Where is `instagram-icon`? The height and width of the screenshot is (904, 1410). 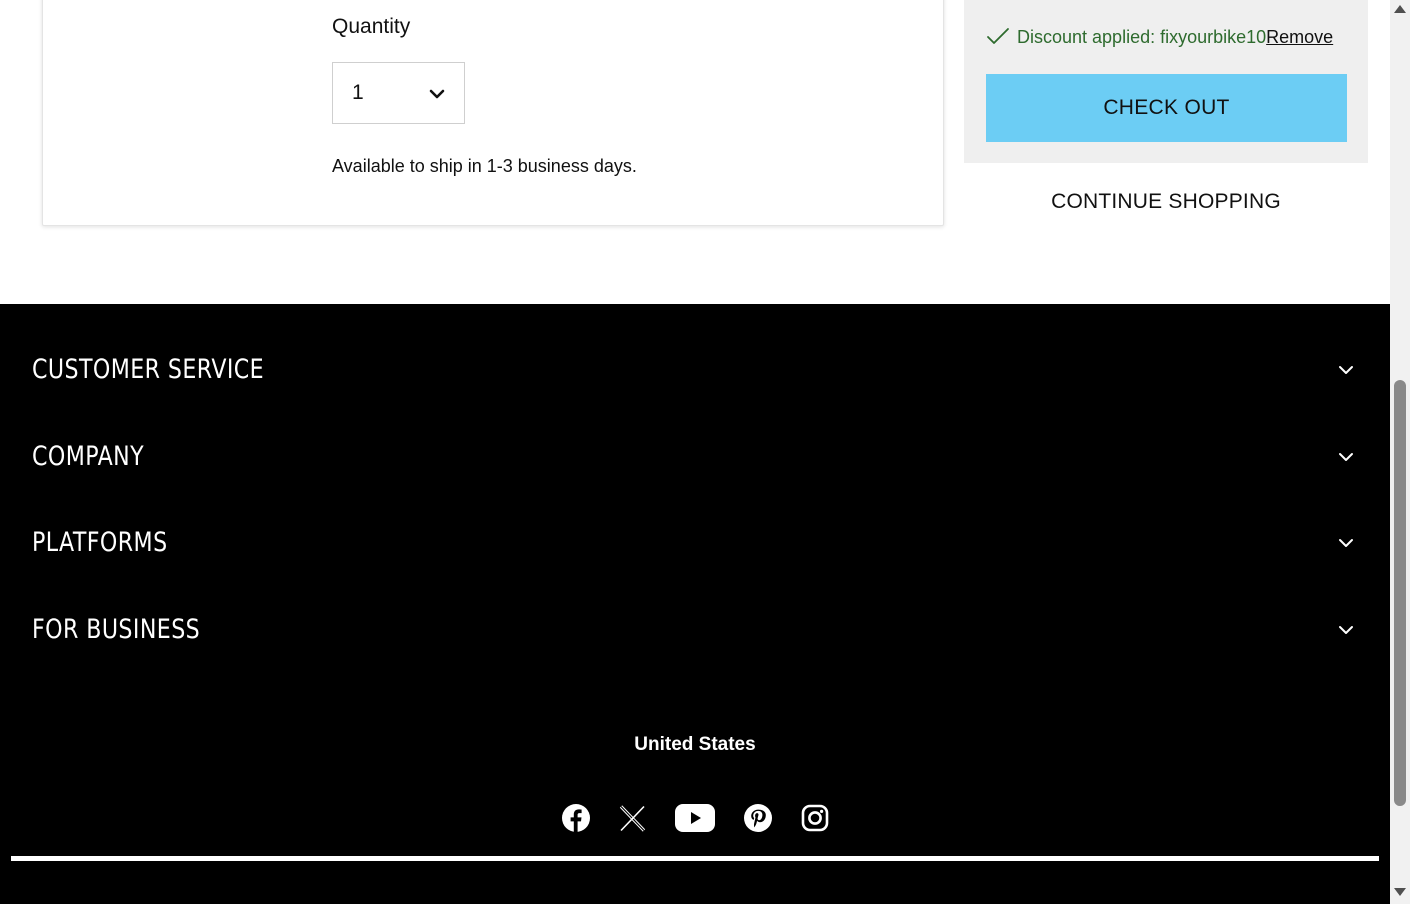
instagram-icon is located at coordinates (815, 818).